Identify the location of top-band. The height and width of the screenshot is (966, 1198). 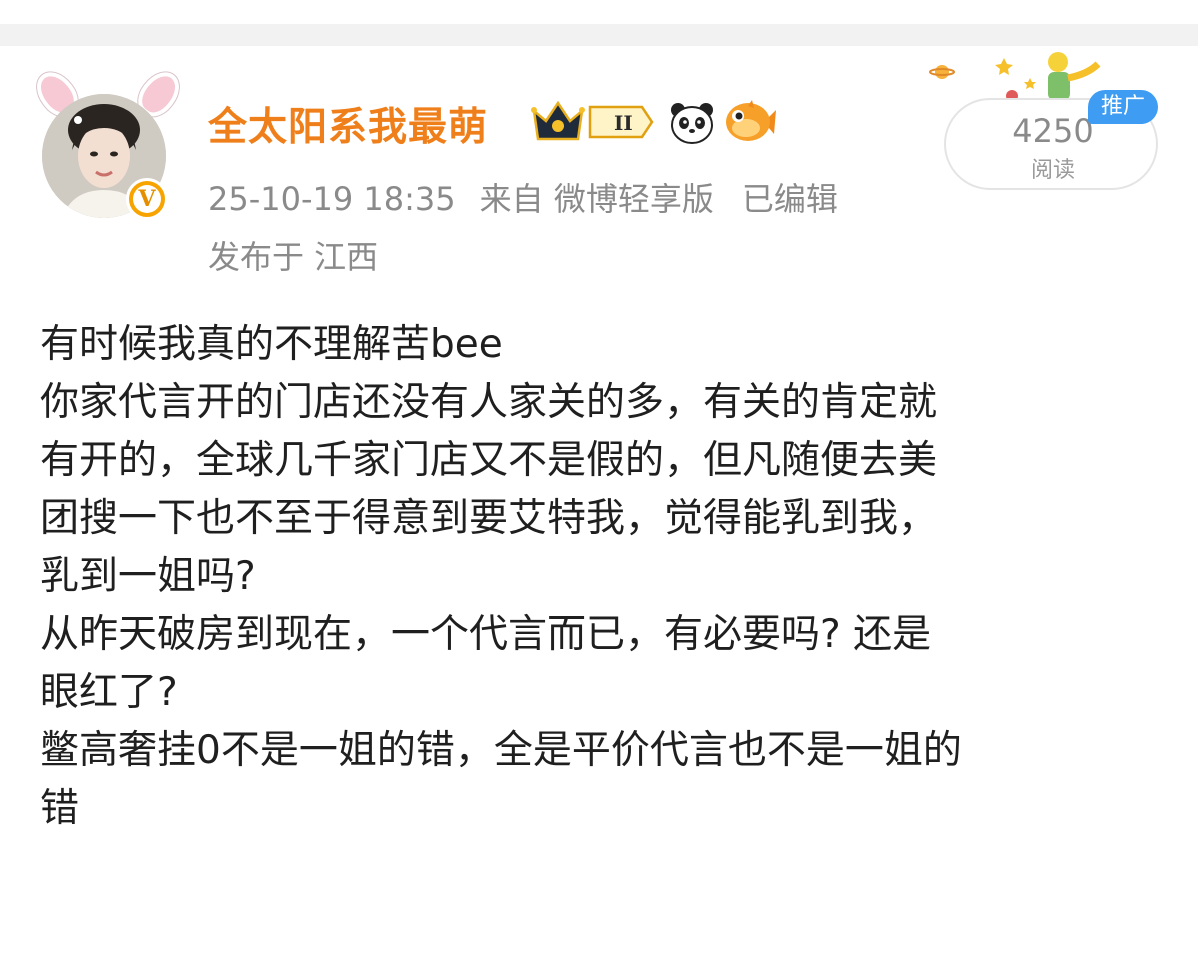
(599, 12).